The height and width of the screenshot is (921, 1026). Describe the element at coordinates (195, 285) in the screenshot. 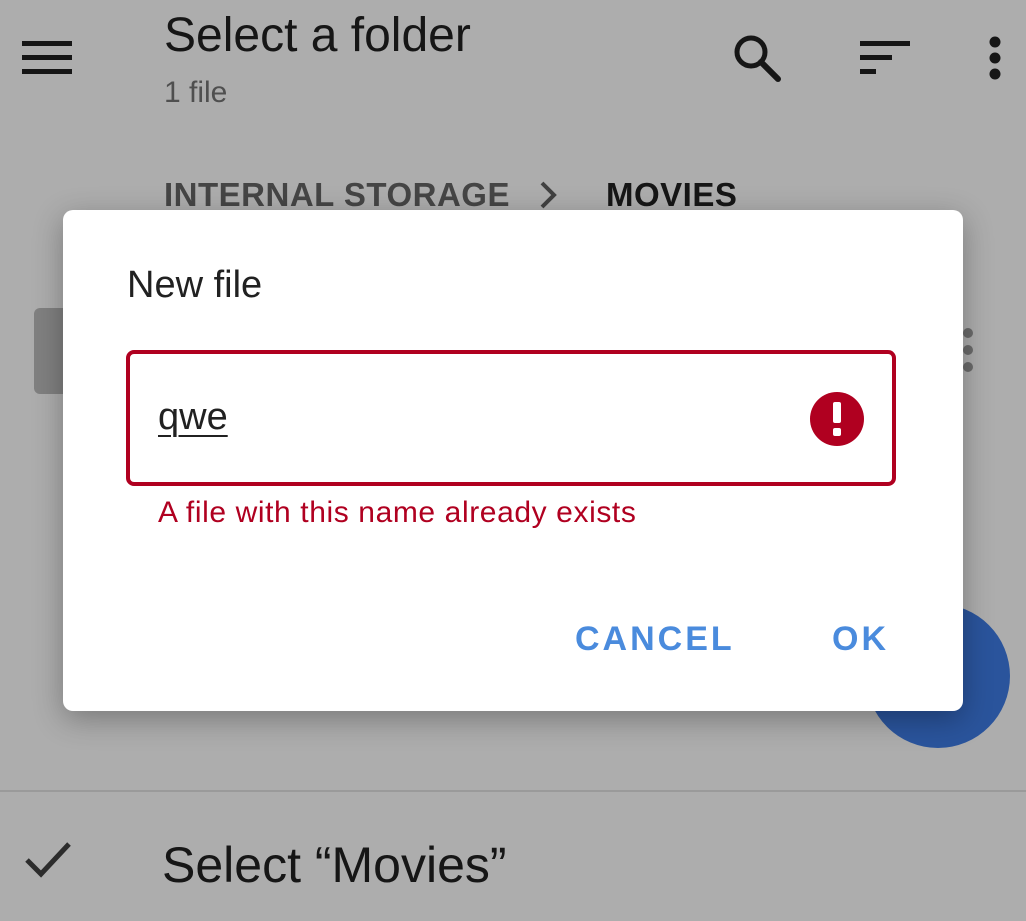

I see `dialog-title: New file` at that location.